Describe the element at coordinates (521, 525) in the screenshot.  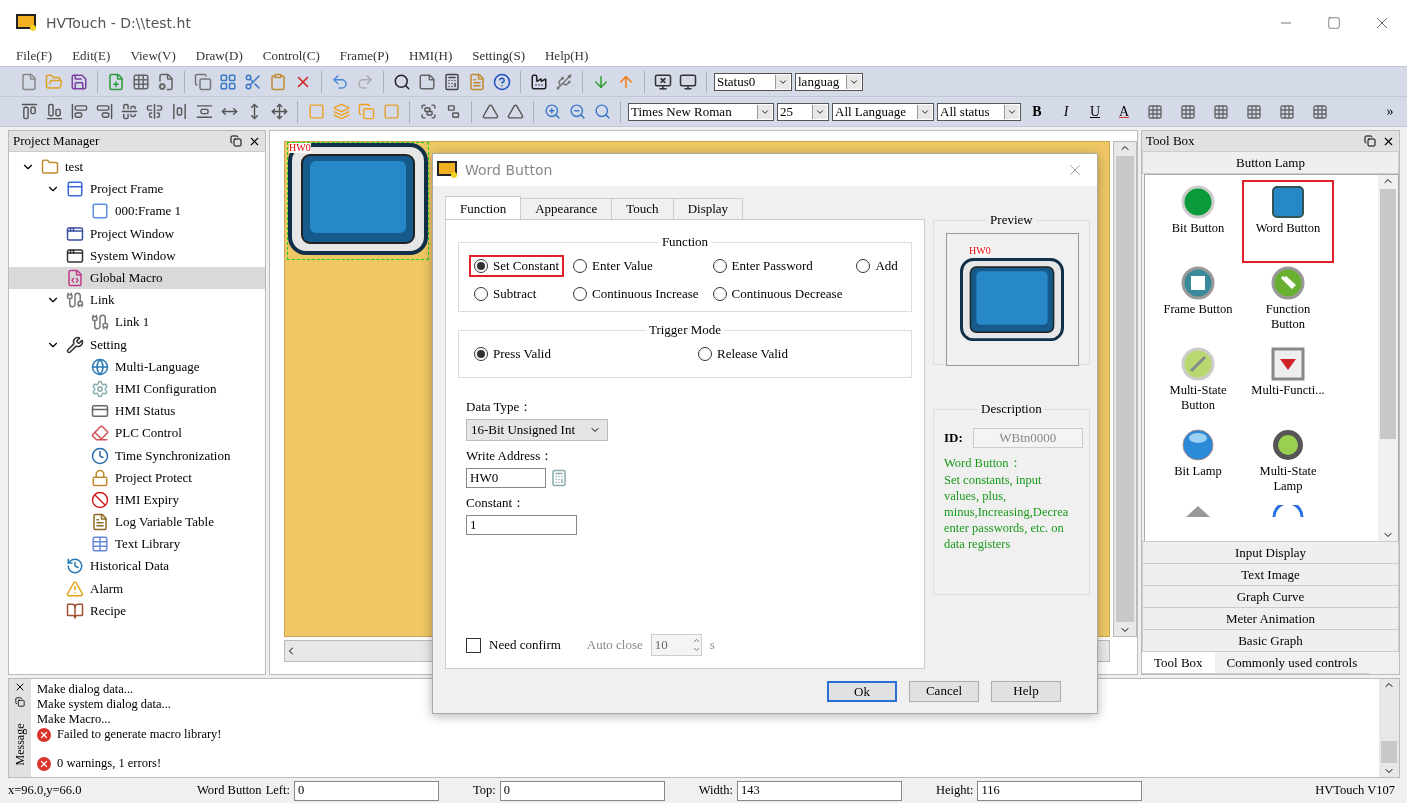
I see `constant-field: 1` at that location.